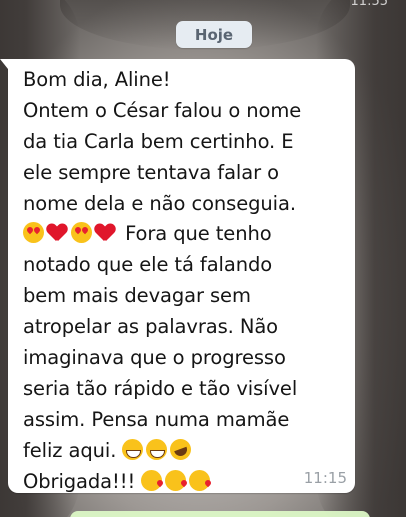 The height and width of the screenshot is (517, 406). I want to click on message-line-emoji: Obrigada!!!, so click(184, 482).